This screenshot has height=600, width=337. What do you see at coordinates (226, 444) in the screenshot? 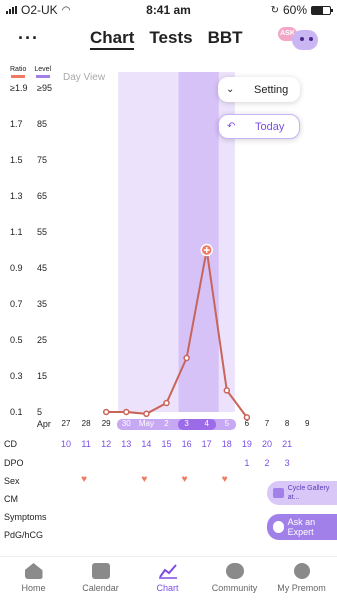
I see `cd-cell: 18` at bounding box center [226, 444].